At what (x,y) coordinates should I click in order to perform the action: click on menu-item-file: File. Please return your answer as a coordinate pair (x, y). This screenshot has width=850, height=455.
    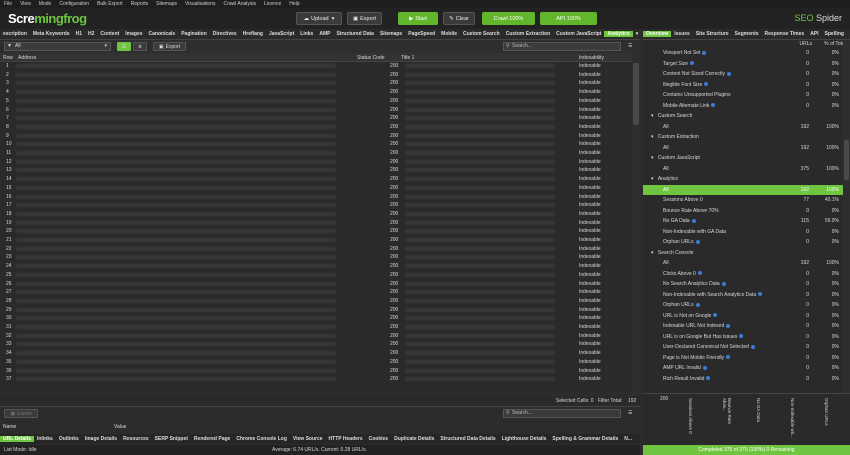
    Looking at the image, I should click on (8, 4).